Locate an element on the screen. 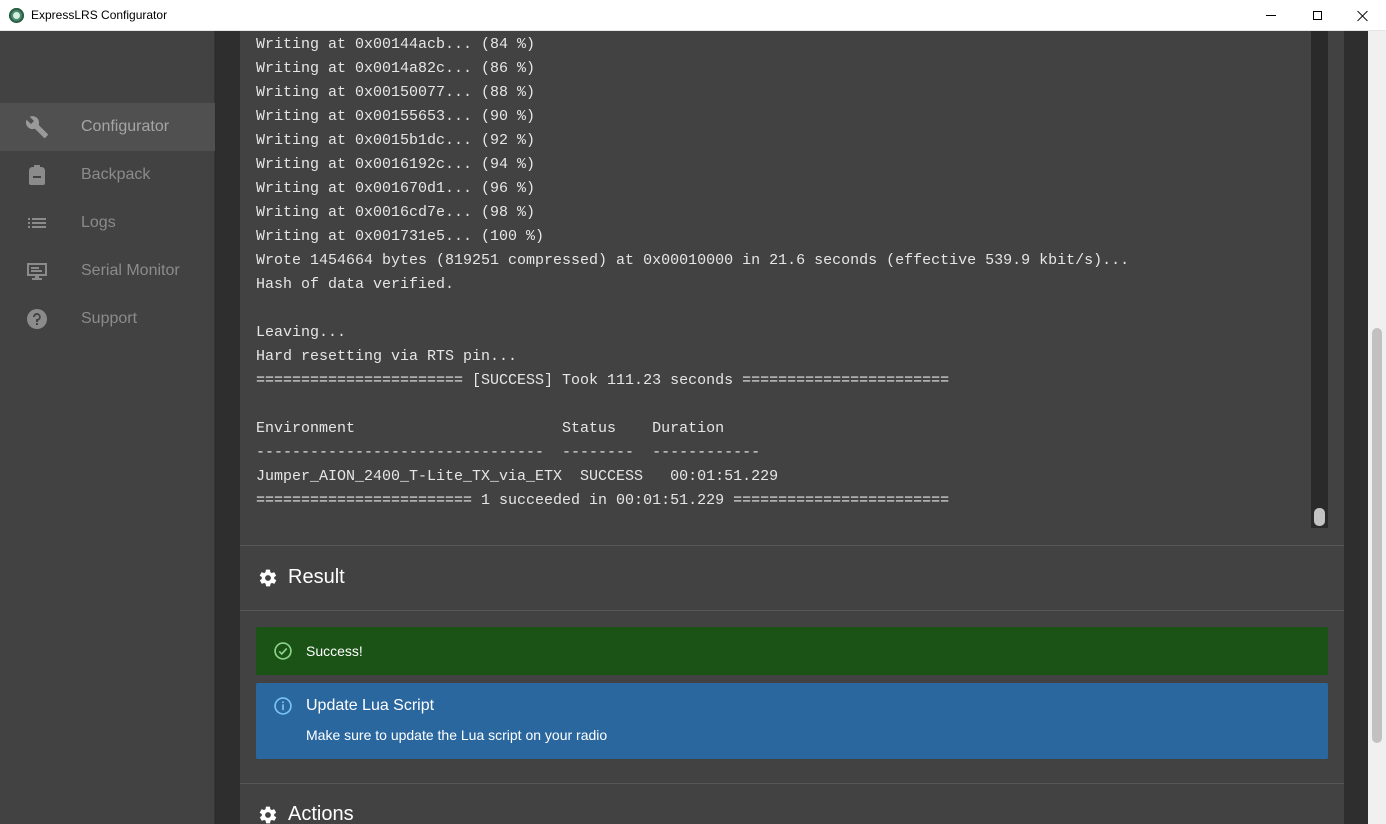  sidebar-item-label: Configurator is located at coordinates (125, 126).